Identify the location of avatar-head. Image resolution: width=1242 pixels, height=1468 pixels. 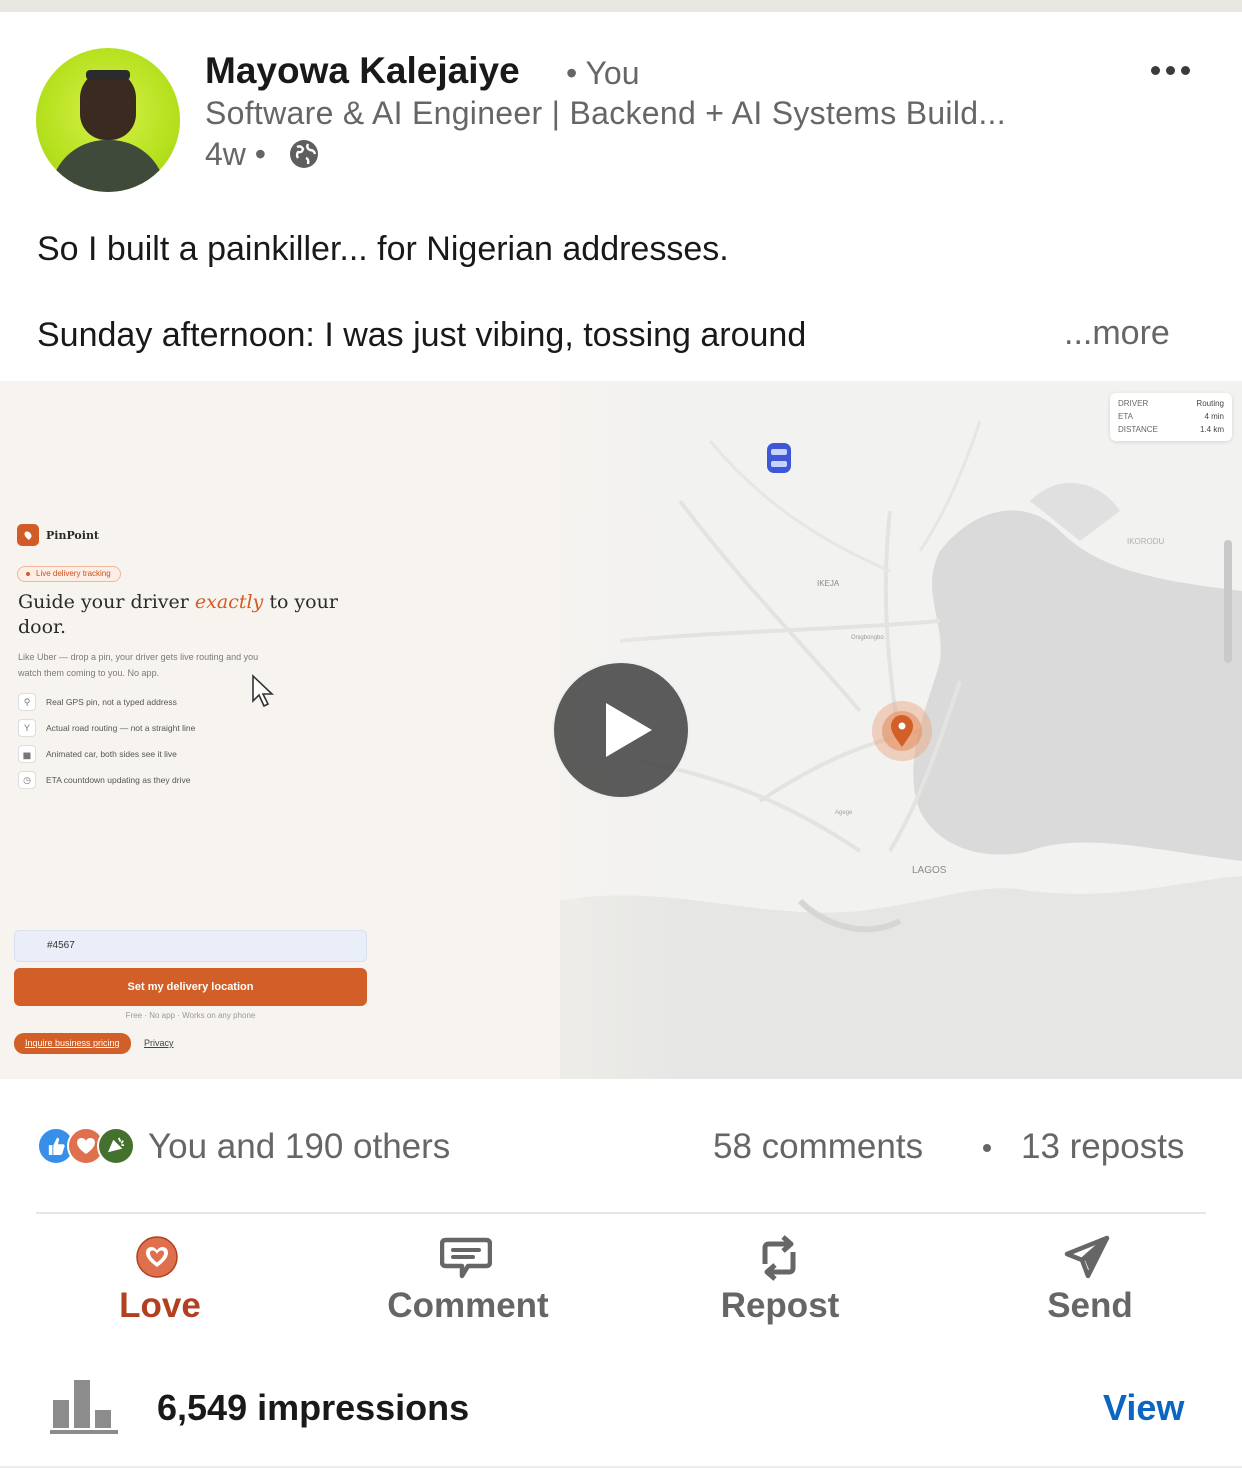
(108, 105).